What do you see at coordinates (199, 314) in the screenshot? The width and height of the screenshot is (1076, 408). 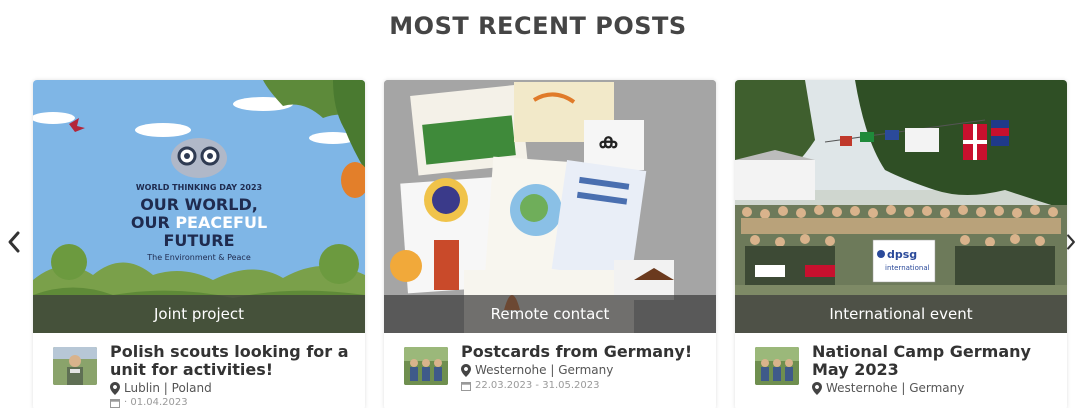 I see `category-label: Joint project` at bounding box center [199, 314].